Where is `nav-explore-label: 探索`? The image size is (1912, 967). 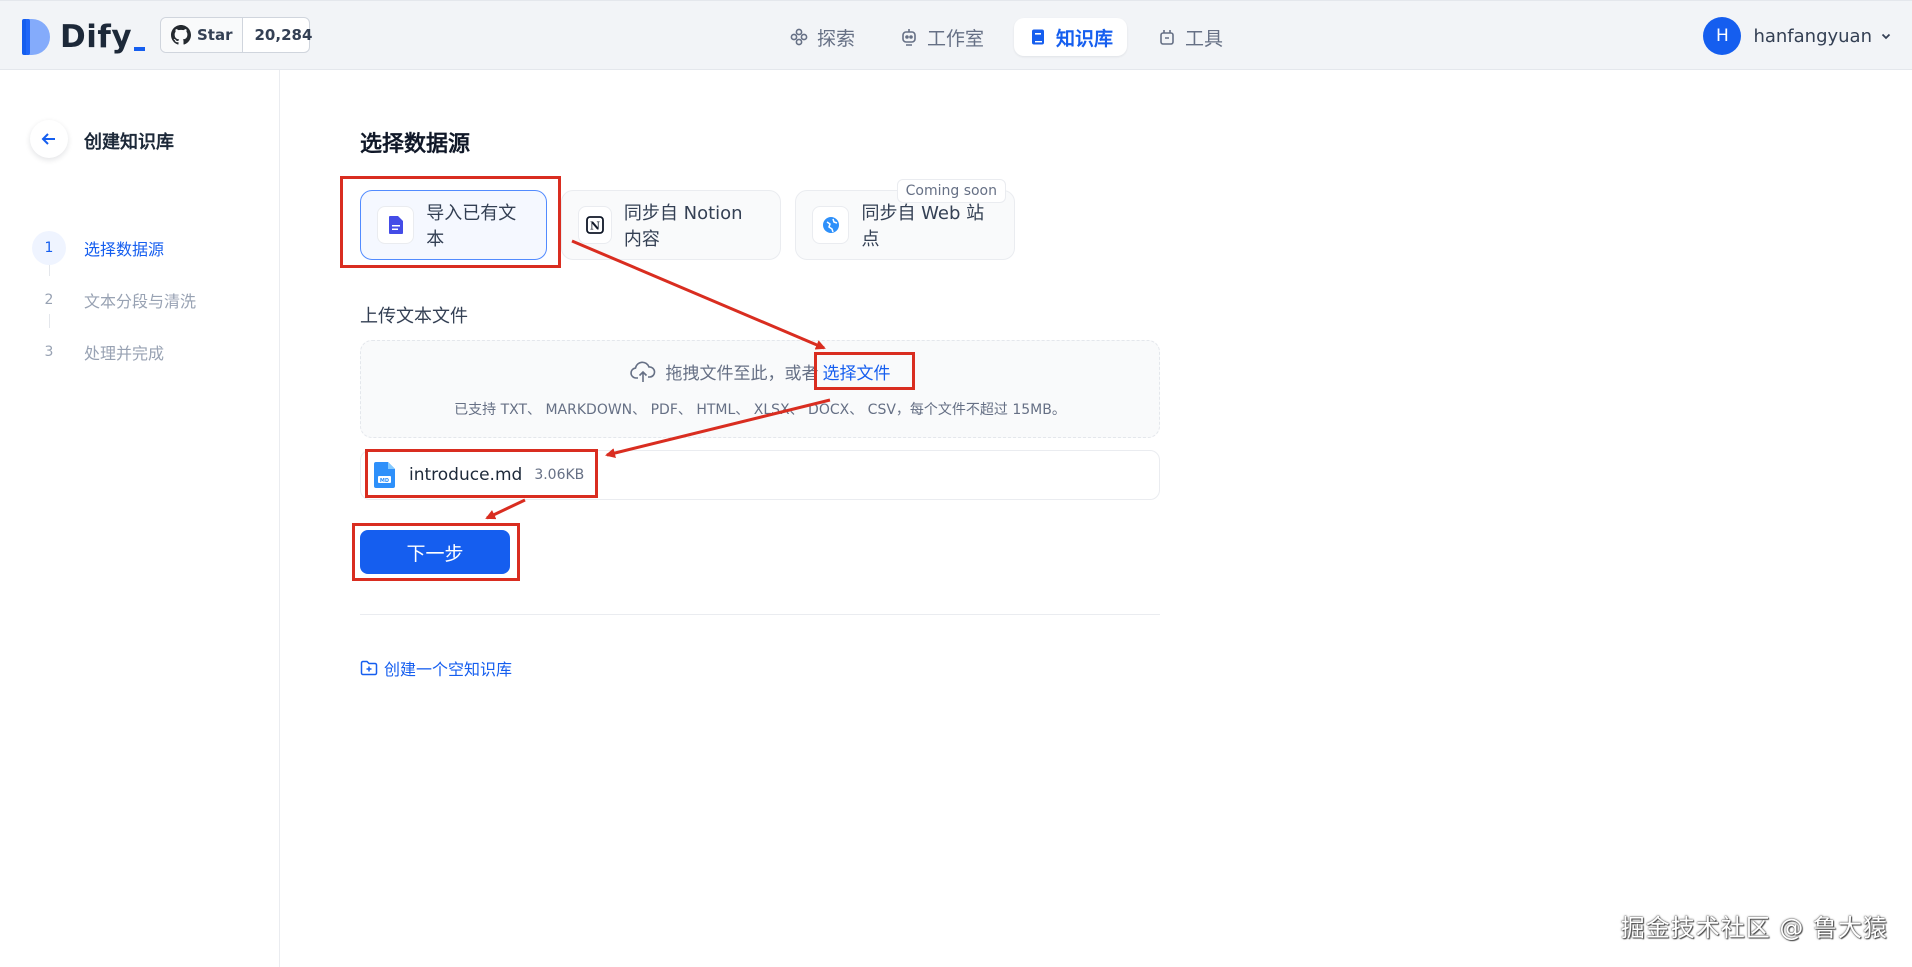 nav-explore-label: 探索 is located at coordinates (836, 38).